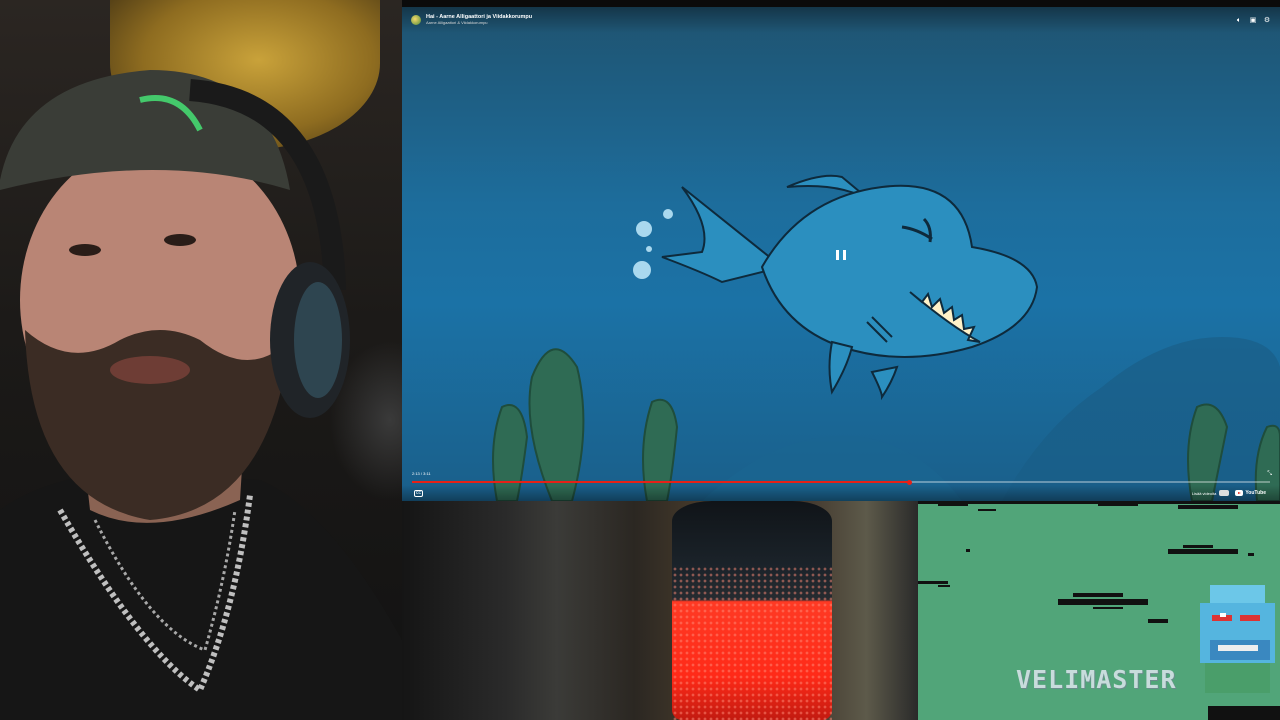 This screenshot has width=1280, height=720. Describe the element at coordinates (661, 482) in the screenshot. I see `progress-fill` at that location.